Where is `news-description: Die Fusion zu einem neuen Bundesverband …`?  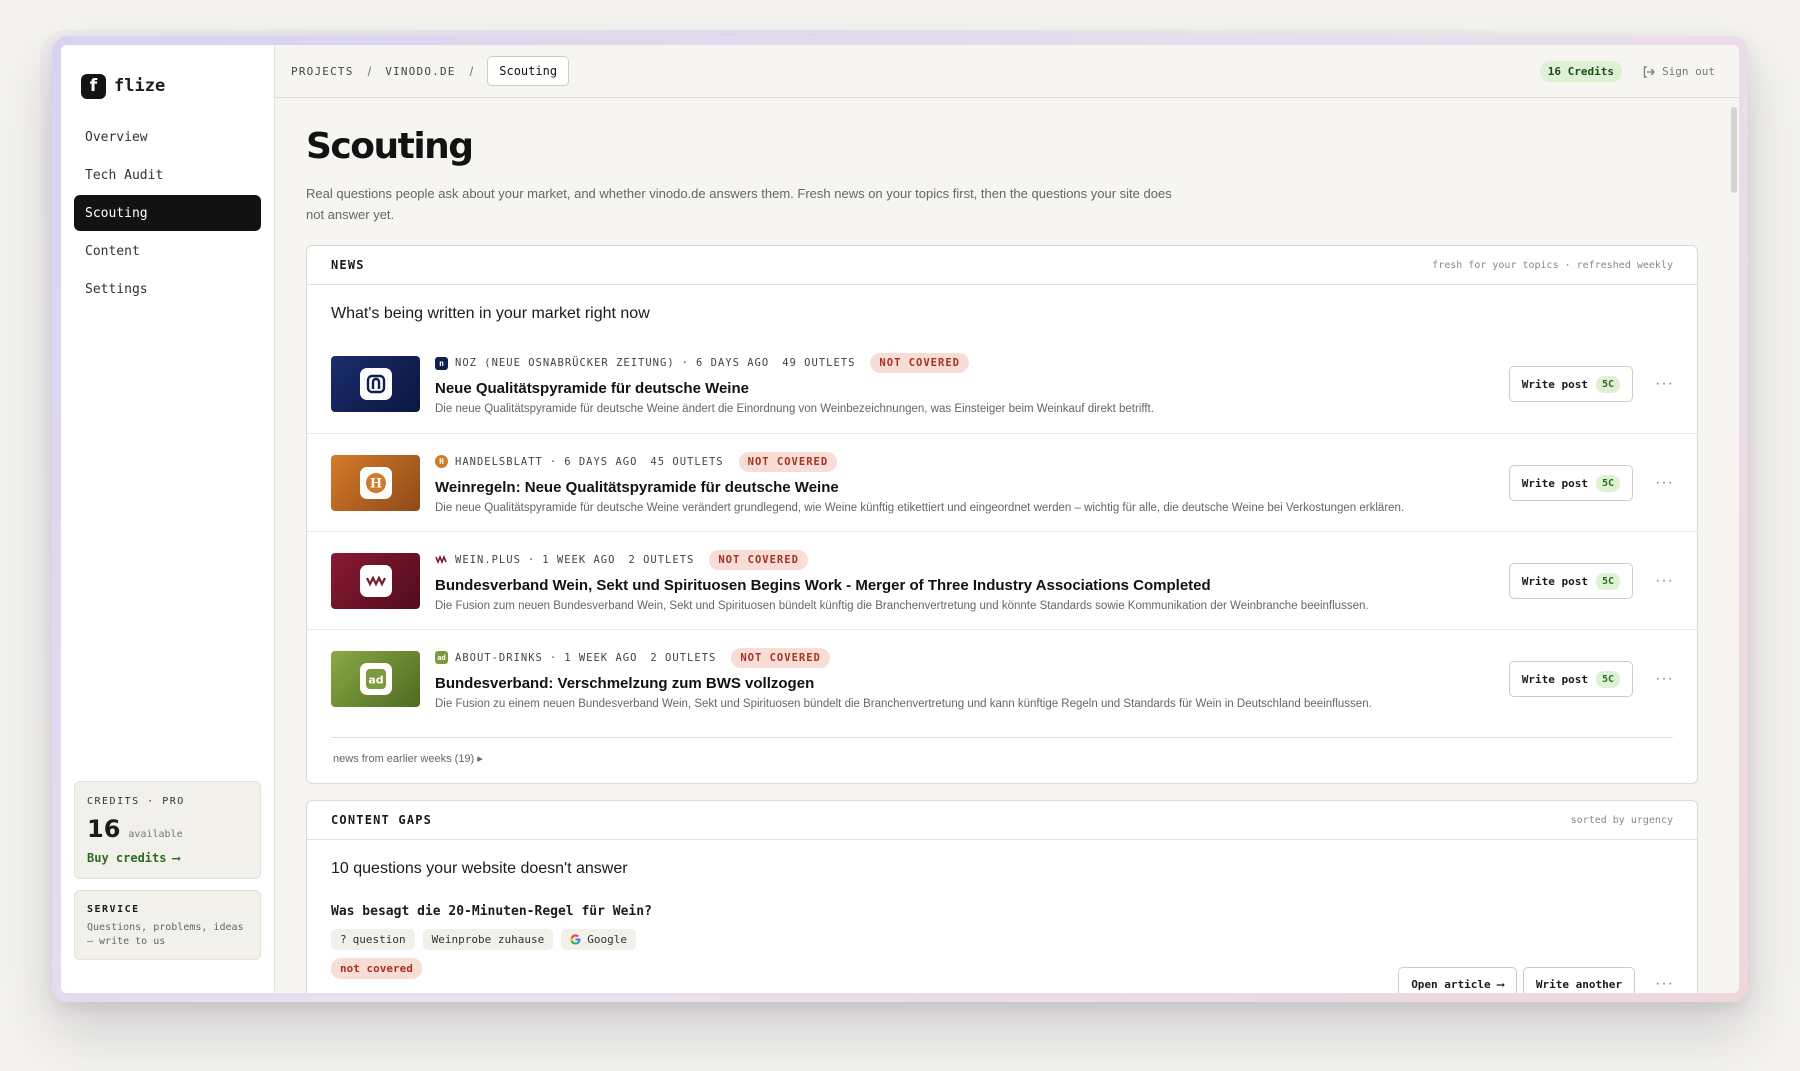 news-description: Die Fusion zu einem neuen Bundesverband … is located at coordinates (903, 703).